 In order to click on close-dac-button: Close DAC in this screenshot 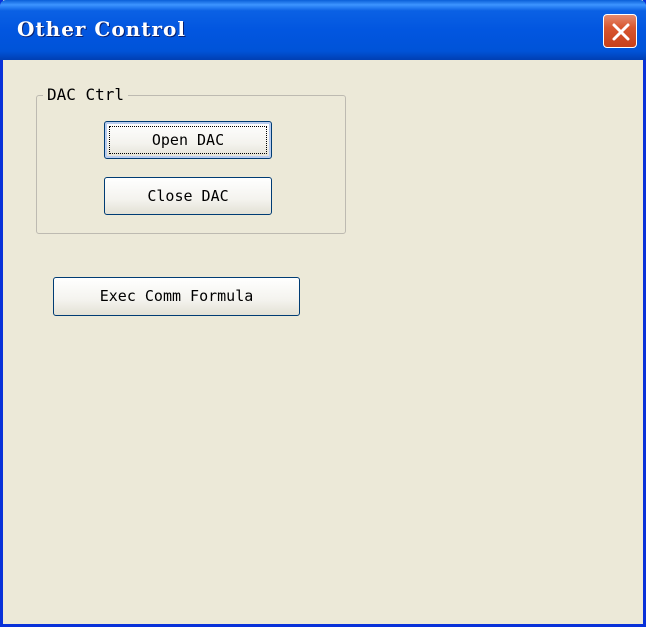, I will do `click(188, 196)`.